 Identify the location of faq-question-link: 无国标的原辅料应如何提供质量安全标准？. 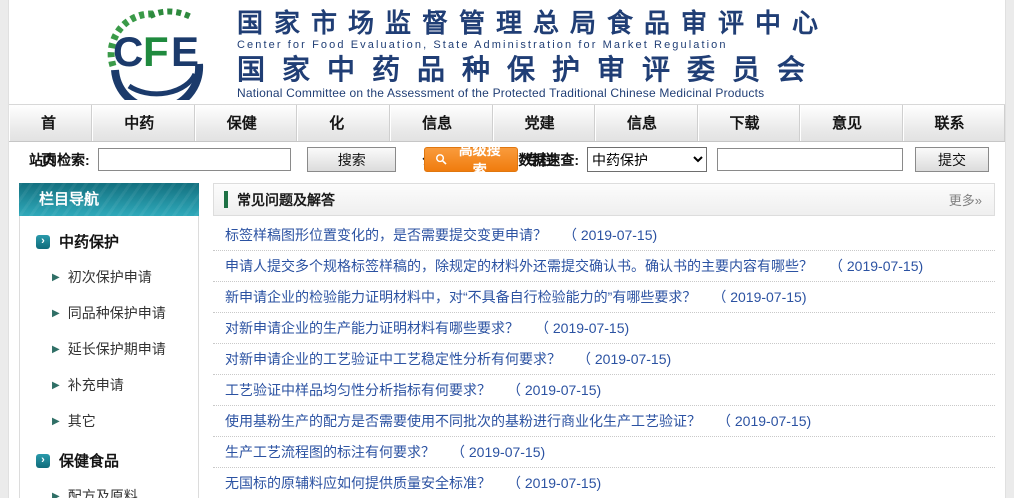
(358, 483).